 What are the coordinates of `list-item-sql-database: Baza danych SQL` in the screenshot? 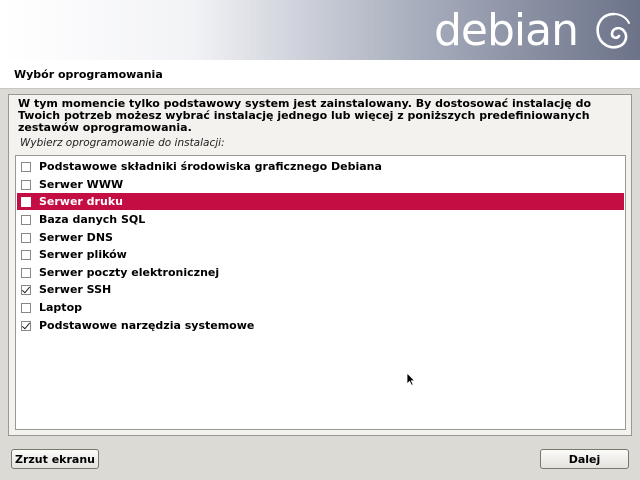 It's located at (320, 219).